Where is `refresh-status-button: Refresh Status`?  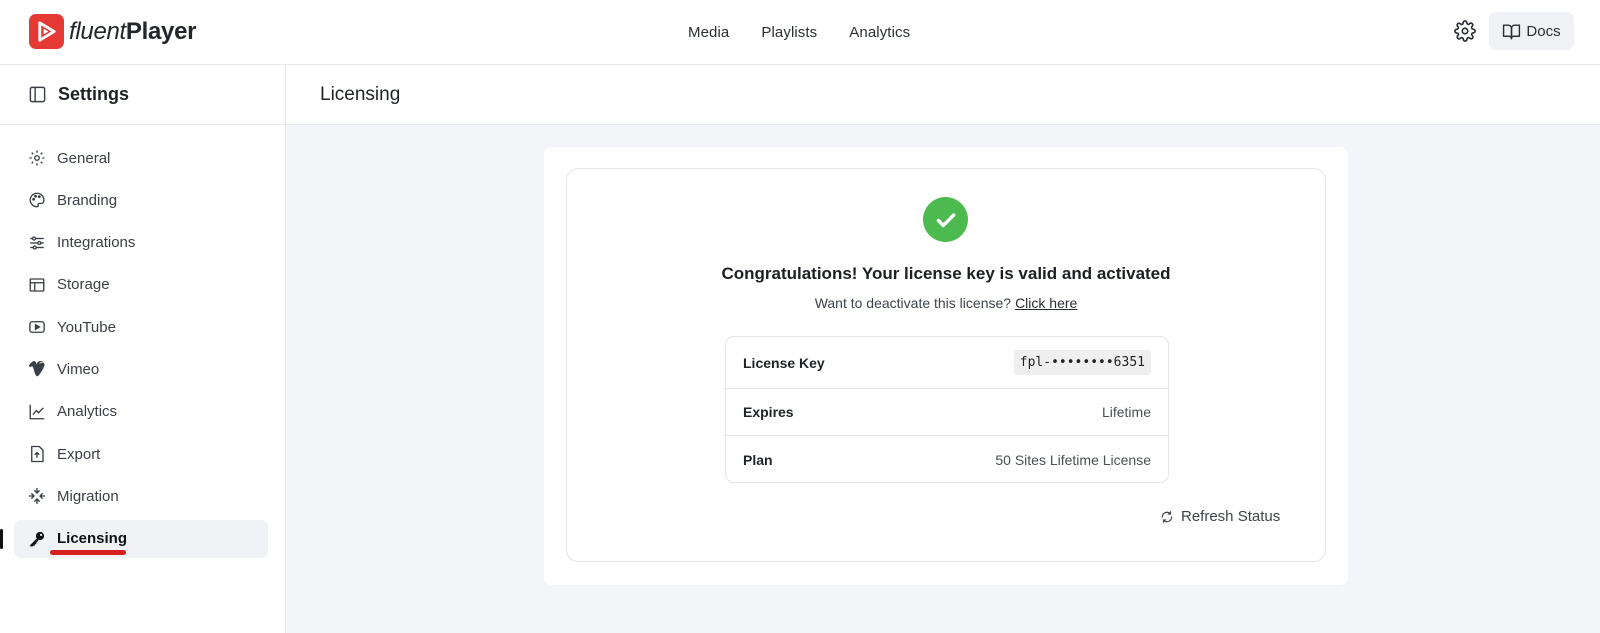
refresh-status-button: Refresh Status is located at coordinates (1220, 516).